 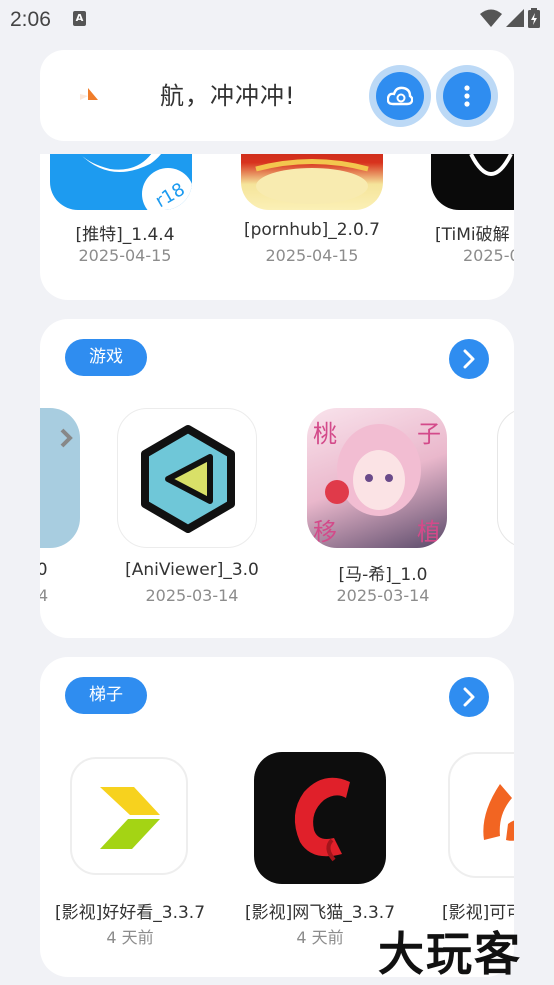 I want to click on status-icons, so click(x=510, y=18).